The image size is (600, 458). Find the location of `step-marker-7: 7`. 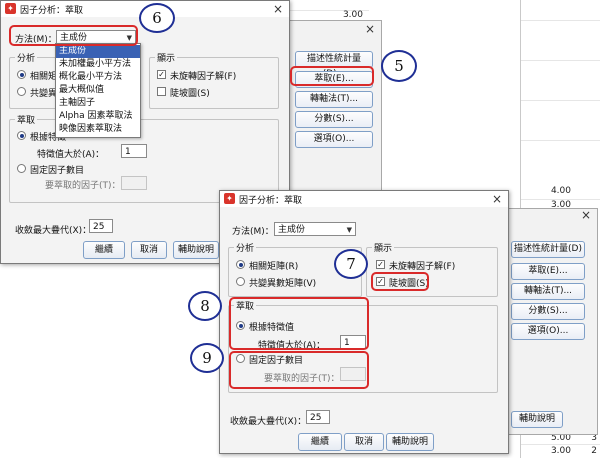

step-marker-7: 7 is located at coordinates (351, 264).